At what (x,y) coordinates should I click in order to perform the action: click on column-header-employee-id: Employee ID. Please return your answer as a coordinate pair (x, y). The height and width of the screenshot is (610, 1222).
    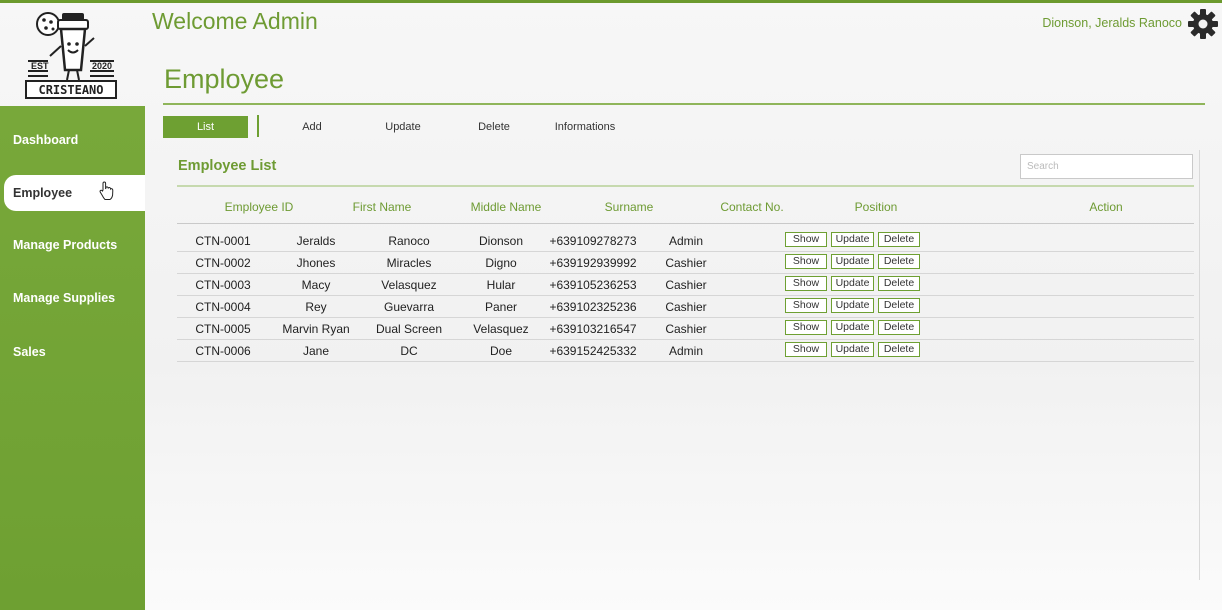
    Looking at the image, I should click on (259, 207).